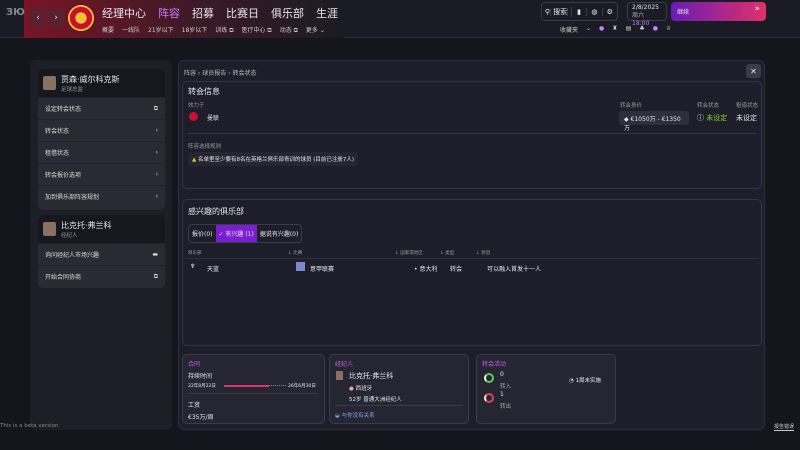 The height and width of the screenshot is (450, 800). What do you see at coordinates (450, 253) in the screenshot?
I see `col-label: 类型` at bounding box center [450, 253].